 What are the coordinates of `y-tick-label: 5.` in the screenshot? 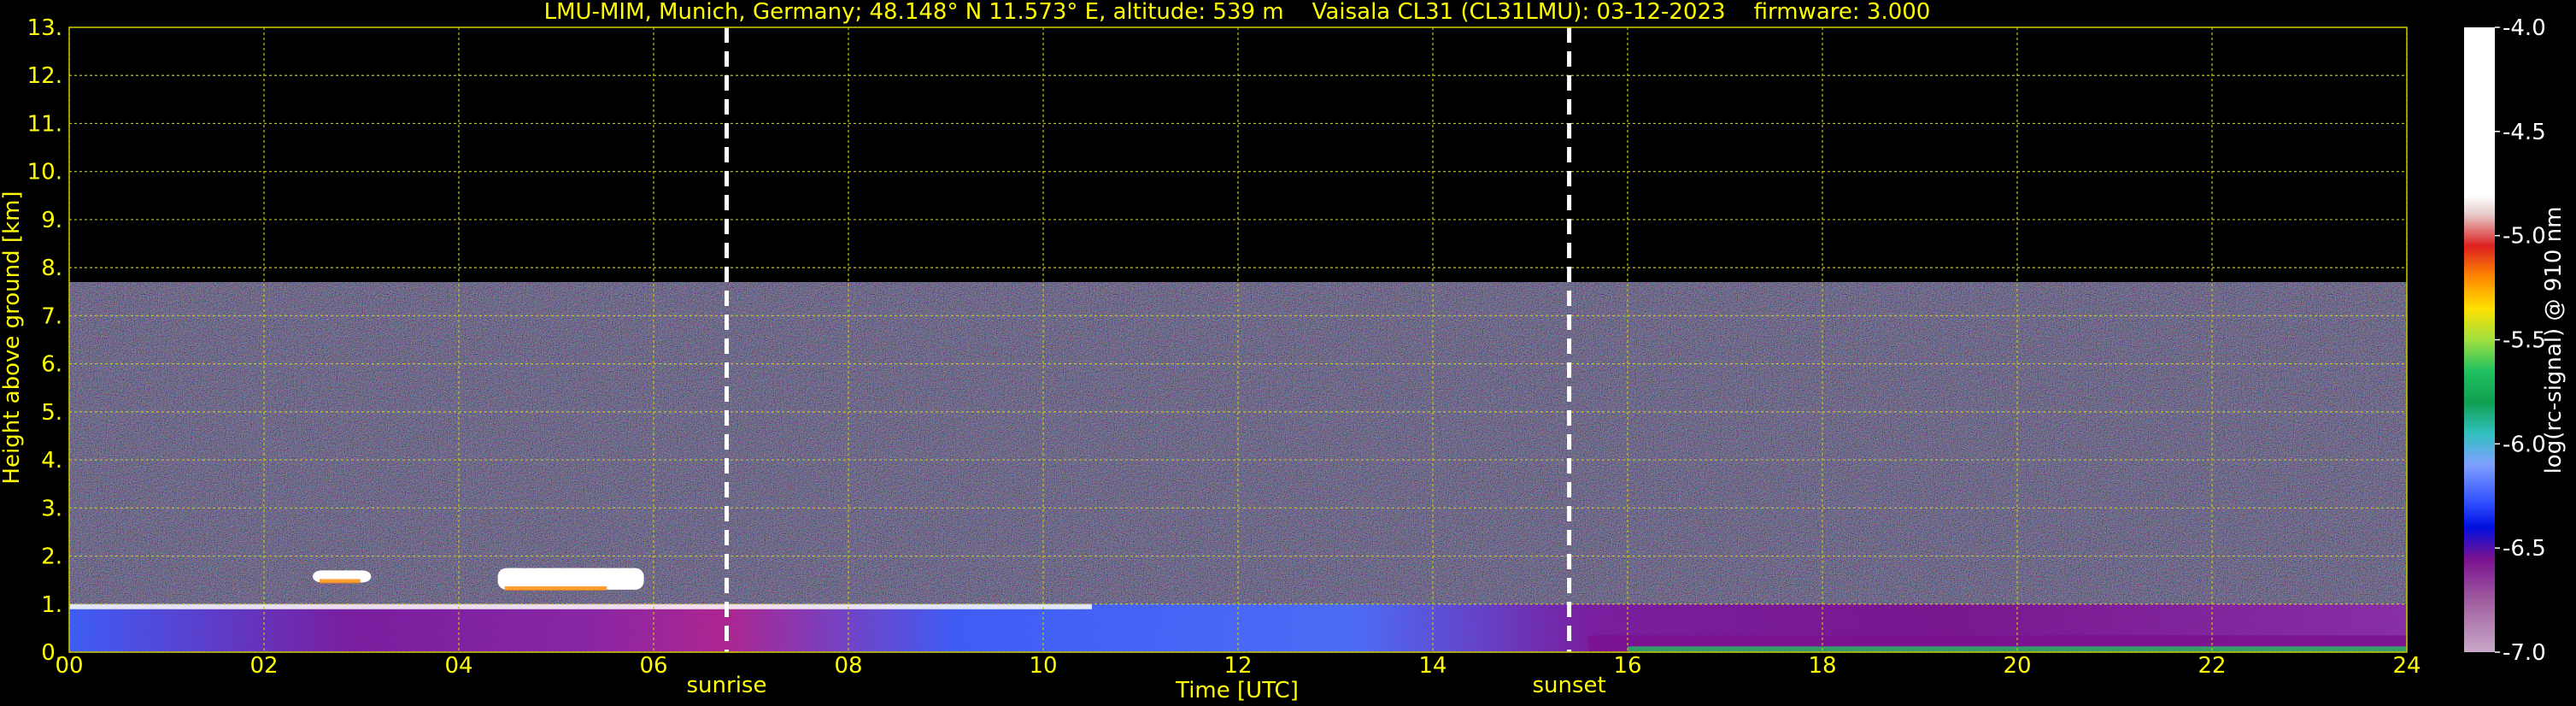 It's located at (51, 413).